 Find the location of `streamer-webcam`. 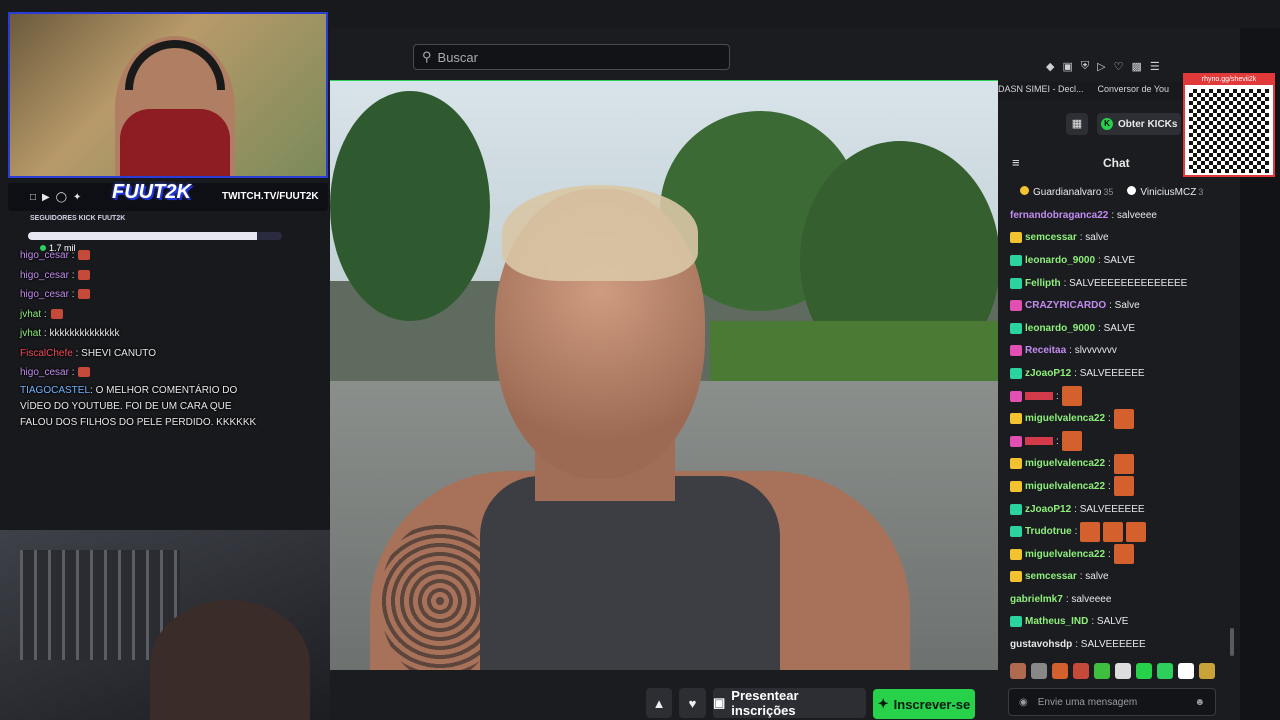

streamer-webcam is located at coordinates (168, 95).